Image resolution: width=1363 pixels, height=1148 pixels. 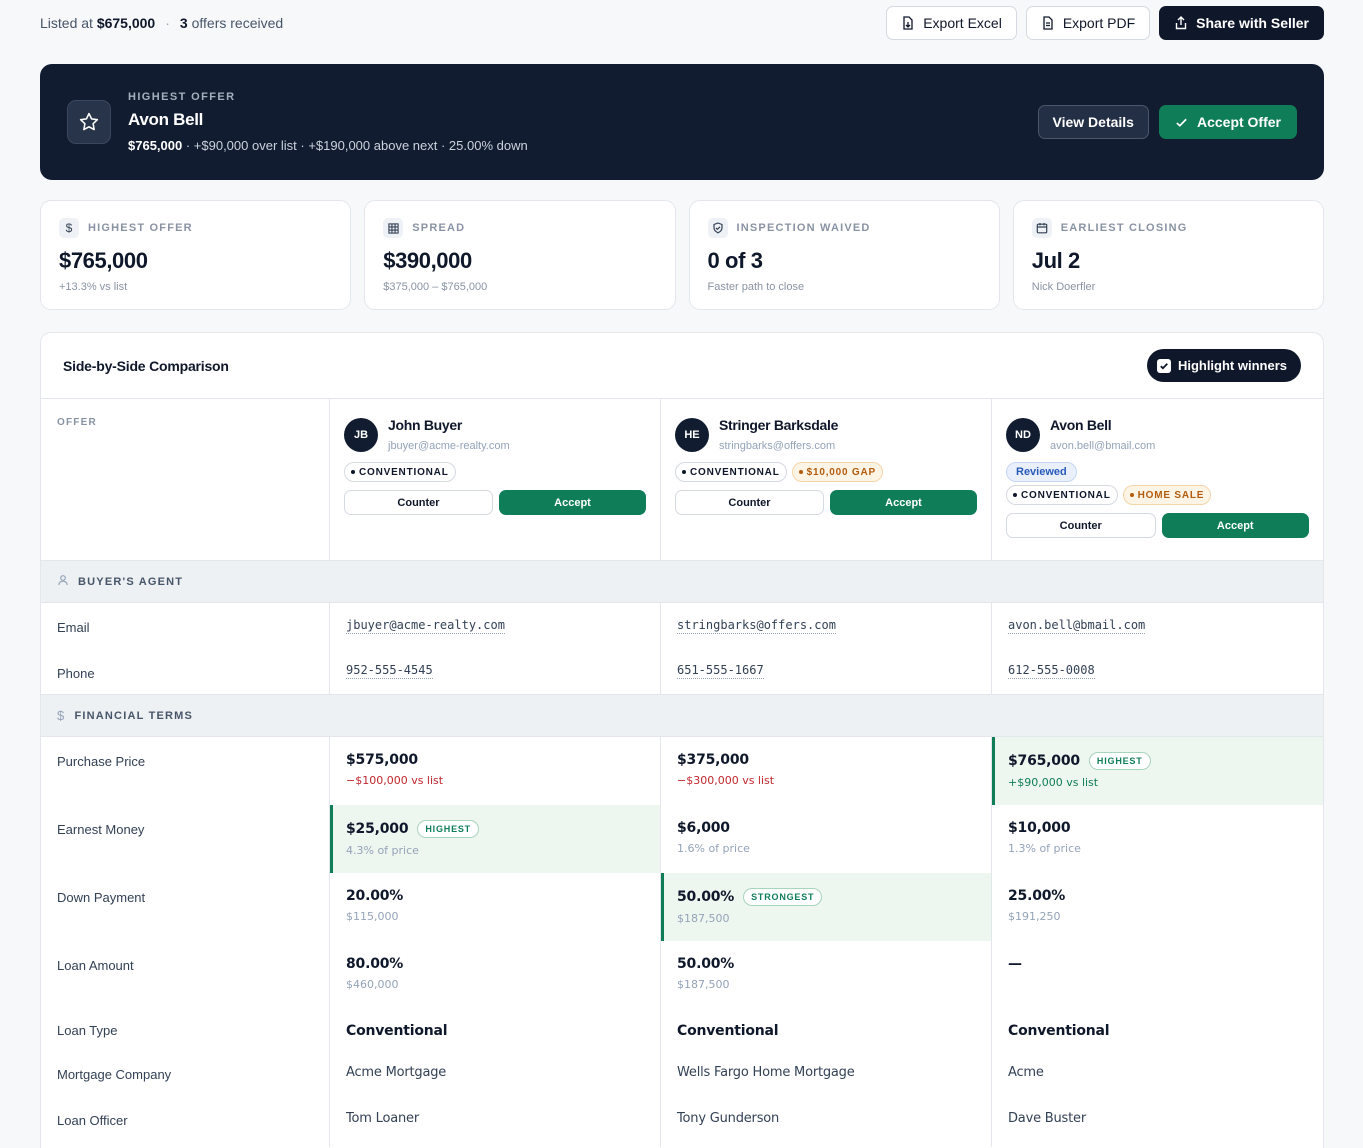 I want to click on value-cell: $575,000 −$100,000 vs list, so click(x=495, y=771).